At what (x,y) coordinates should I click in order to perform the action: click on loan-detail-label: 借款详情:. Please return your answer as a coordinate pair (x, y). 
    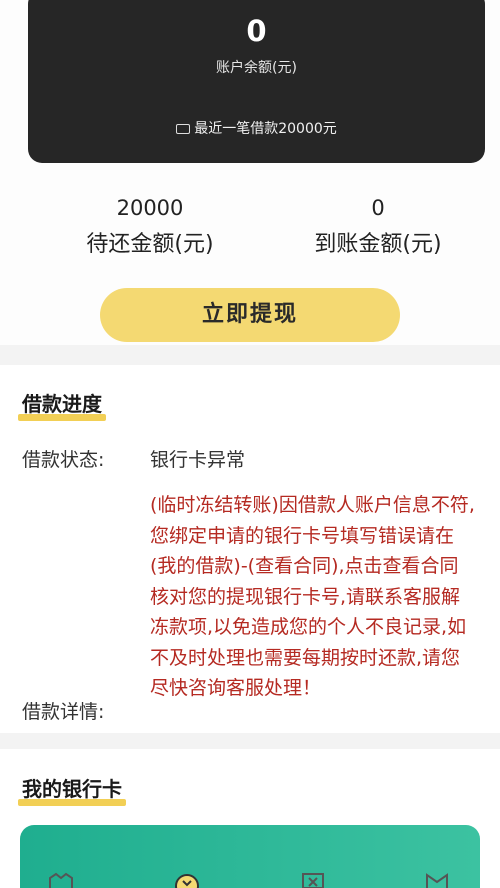
    Looking at the image, I should click on (63, 712).